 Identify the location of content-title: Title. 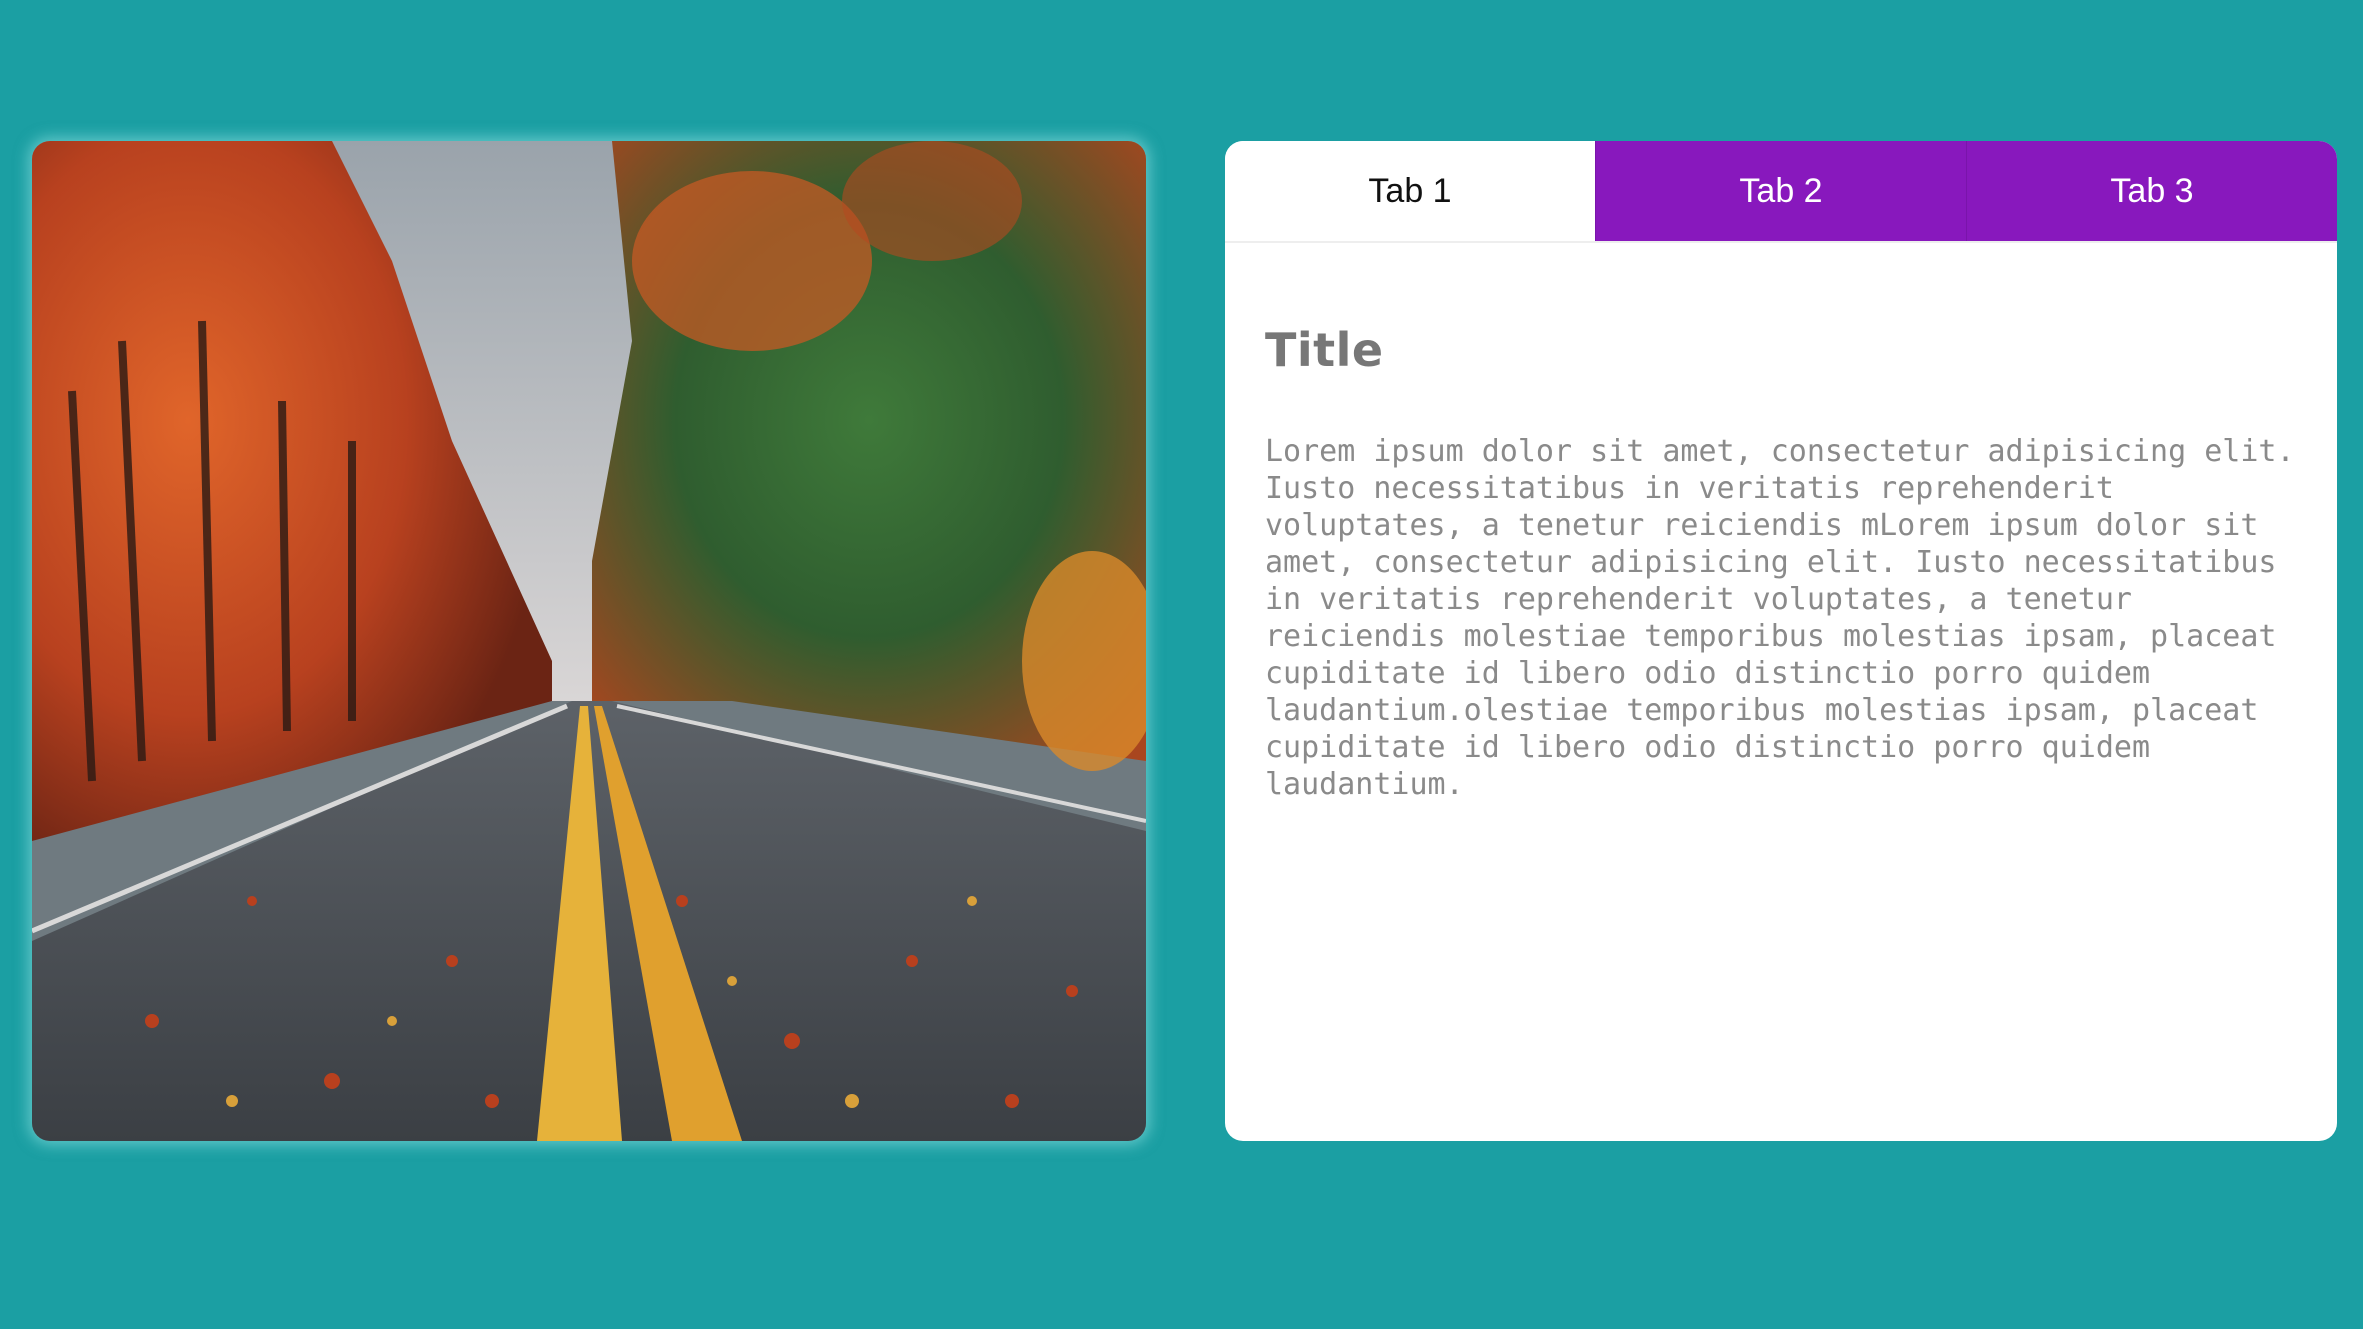
(1324, 350).